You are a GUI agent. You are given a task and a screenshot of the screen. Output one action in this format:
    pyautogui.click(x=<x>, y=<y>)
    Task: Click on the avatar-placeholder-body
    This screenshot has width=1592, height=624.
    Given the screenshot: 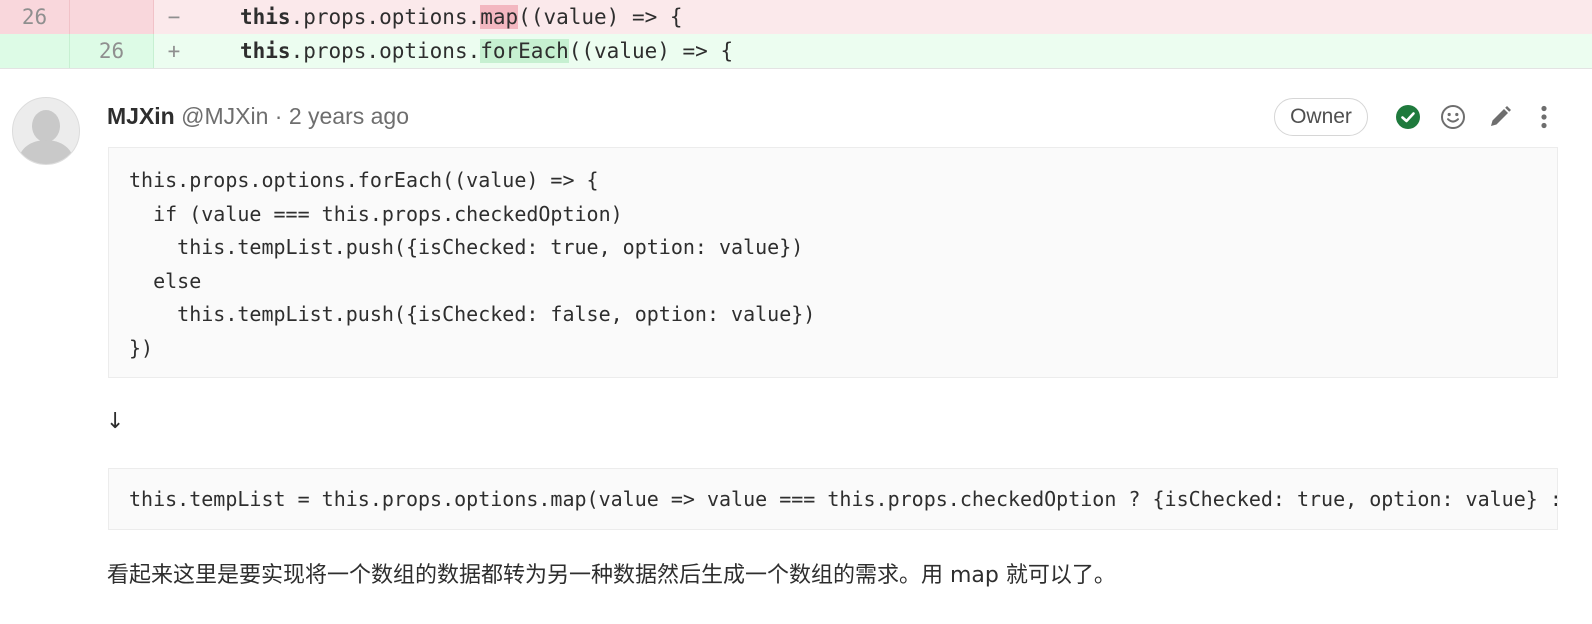 What is the action you would take?
    pyautogui.click(x=46, y=152)
    